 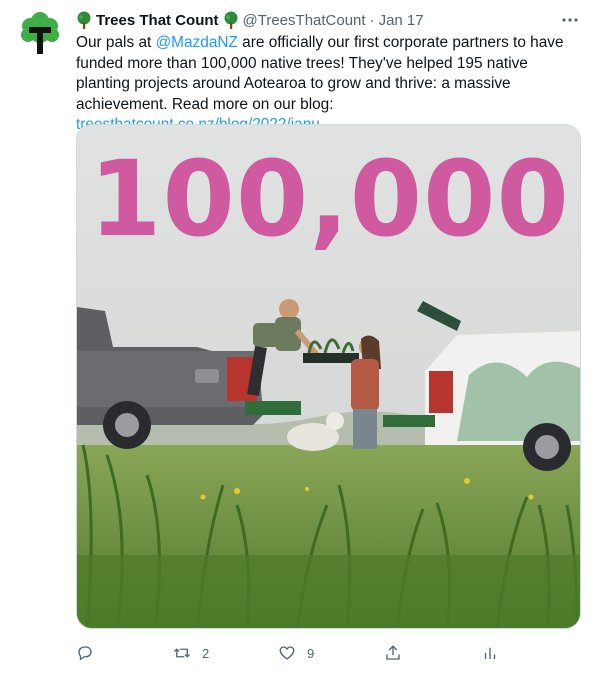 I want to click on reply-button, so click(x=90, y=653).